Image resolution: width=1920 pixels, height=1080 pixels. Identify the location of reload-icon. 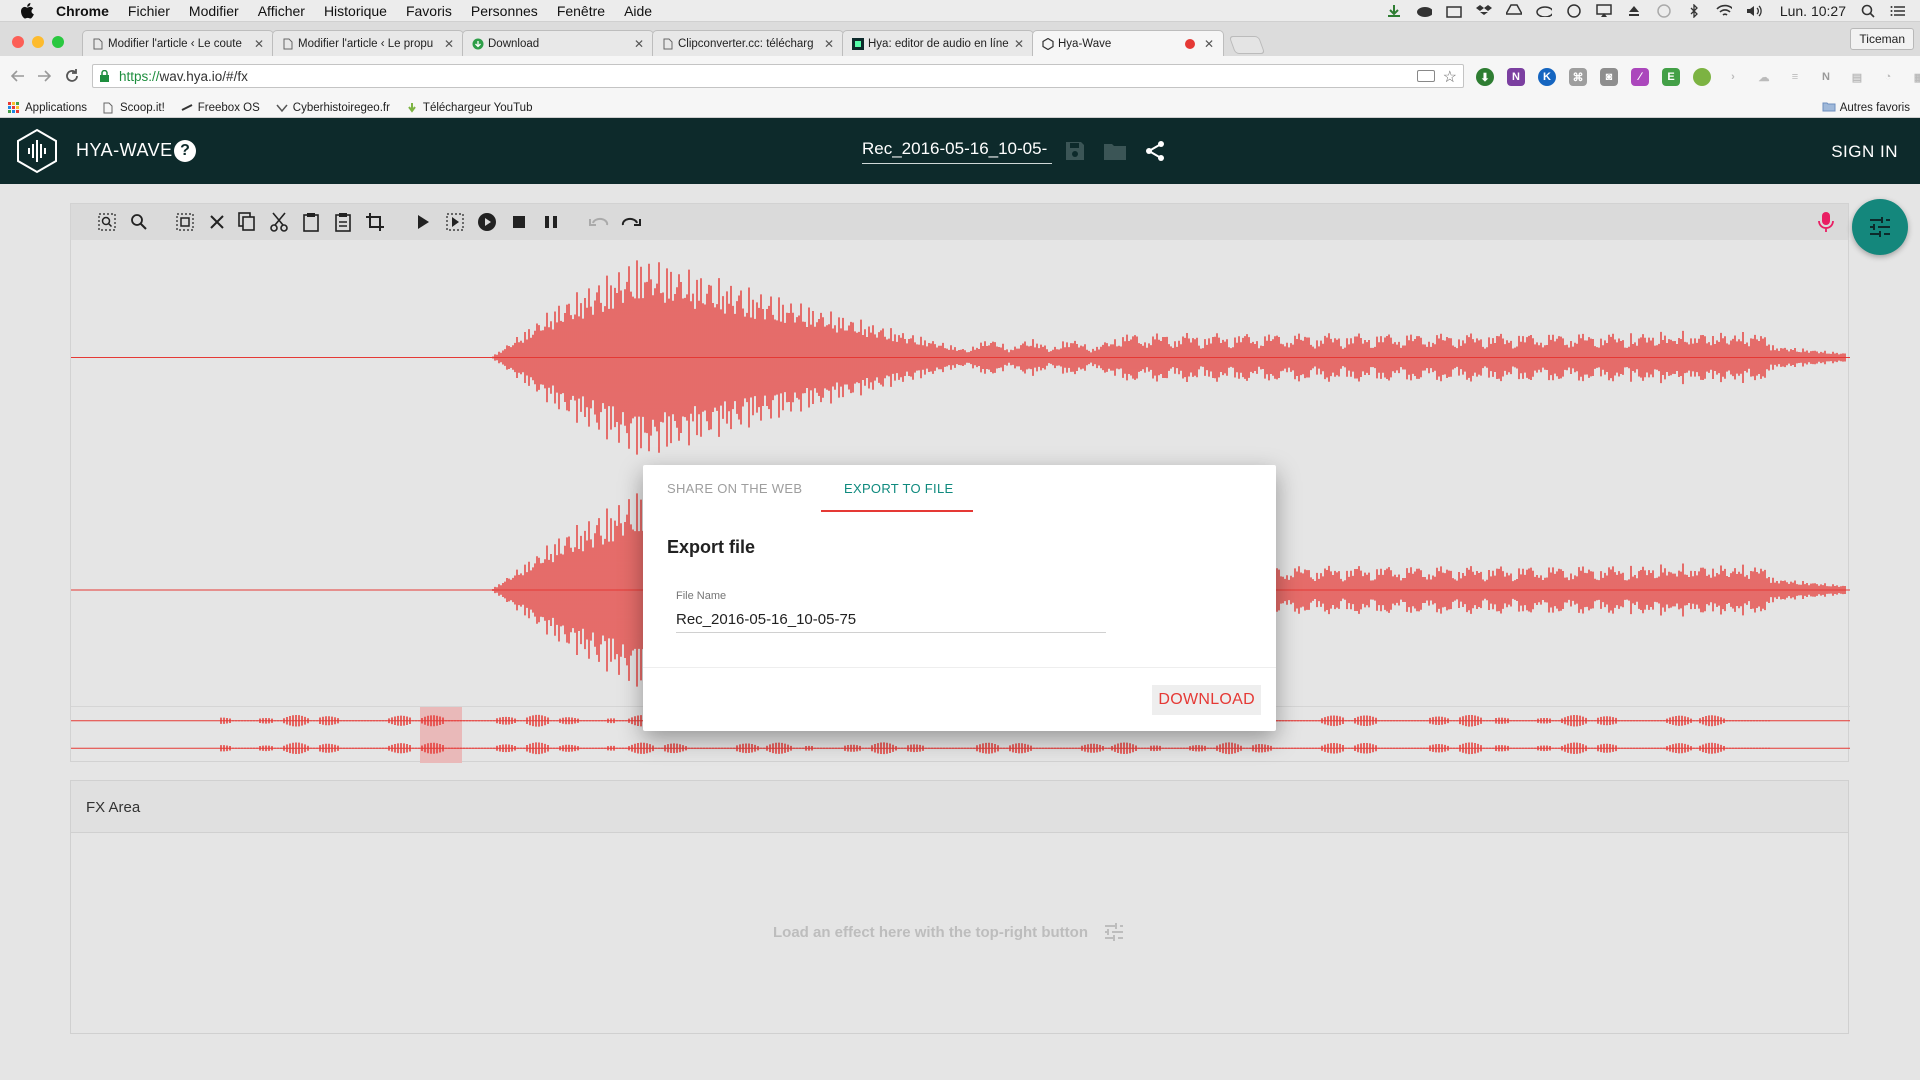
(72, 76).